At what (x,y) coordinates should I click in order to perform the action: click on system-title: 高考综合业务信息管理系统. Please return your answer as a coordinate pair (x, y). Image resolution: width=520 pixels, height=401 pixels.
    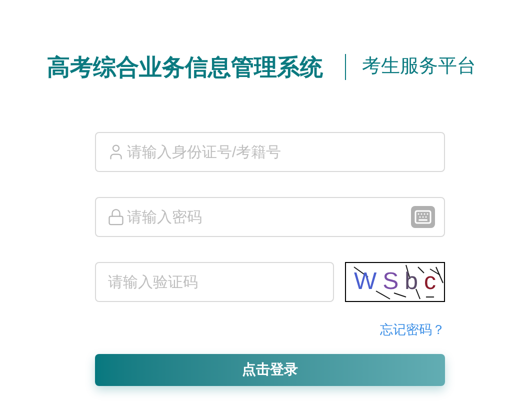
    Looking at the image, I should click on (185, 67).